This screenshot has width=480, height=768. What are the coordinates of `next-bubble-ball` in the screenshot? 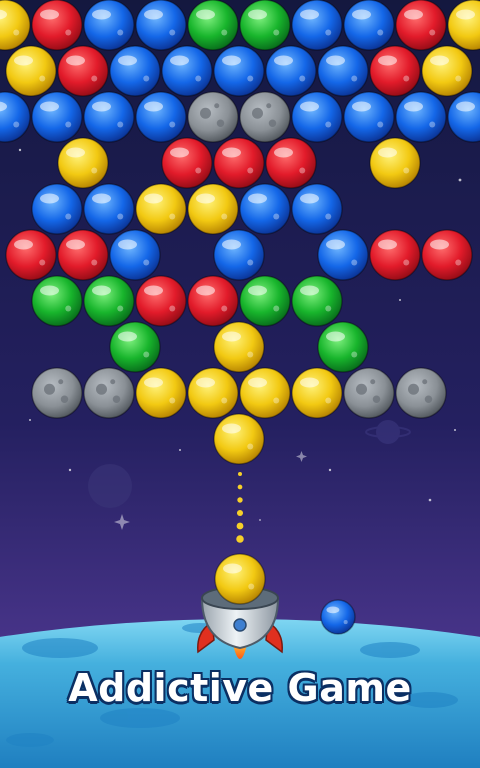 It's located at (338, 617).